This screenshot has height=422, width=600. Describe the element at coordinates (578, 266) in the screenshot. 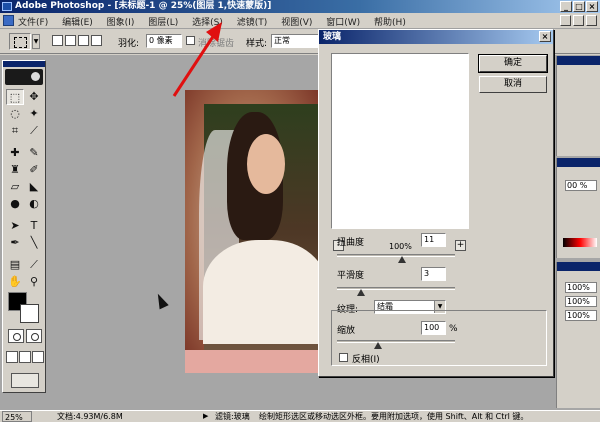

I see `layers-panel-title` at that location.